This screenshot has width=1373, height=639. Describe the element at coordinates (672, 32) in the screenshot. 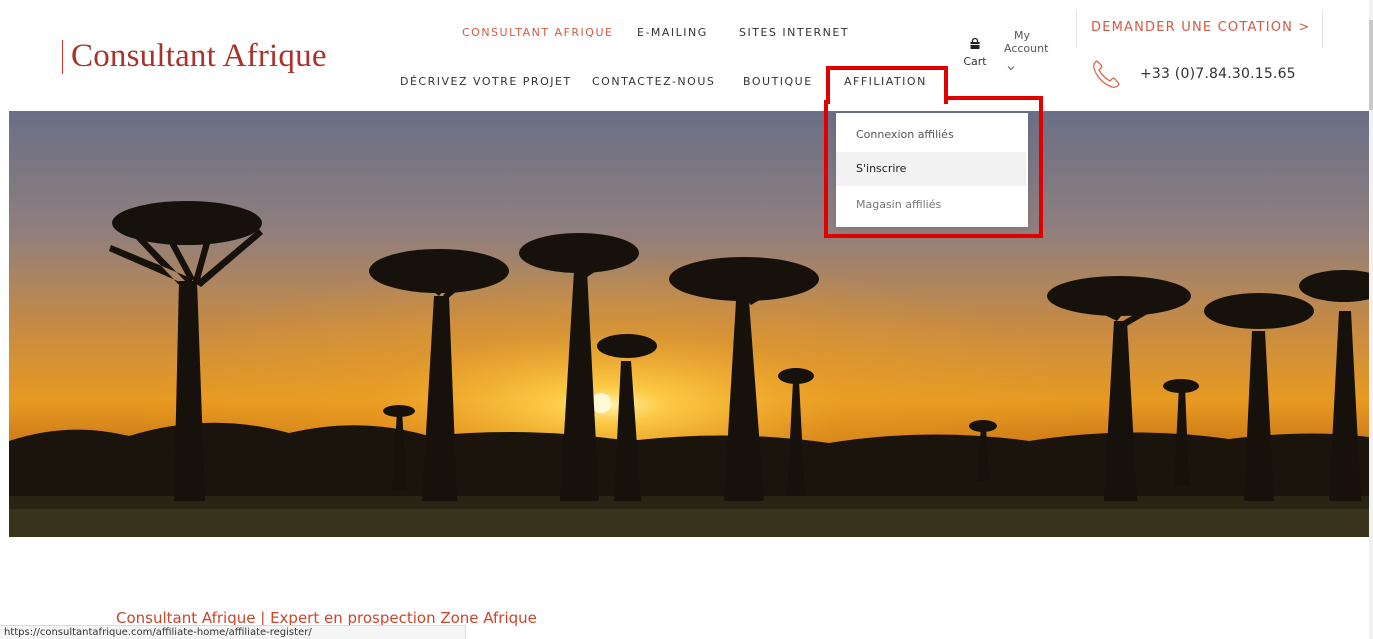

I see `nav-e-mailing: E-MAILING` at that location.